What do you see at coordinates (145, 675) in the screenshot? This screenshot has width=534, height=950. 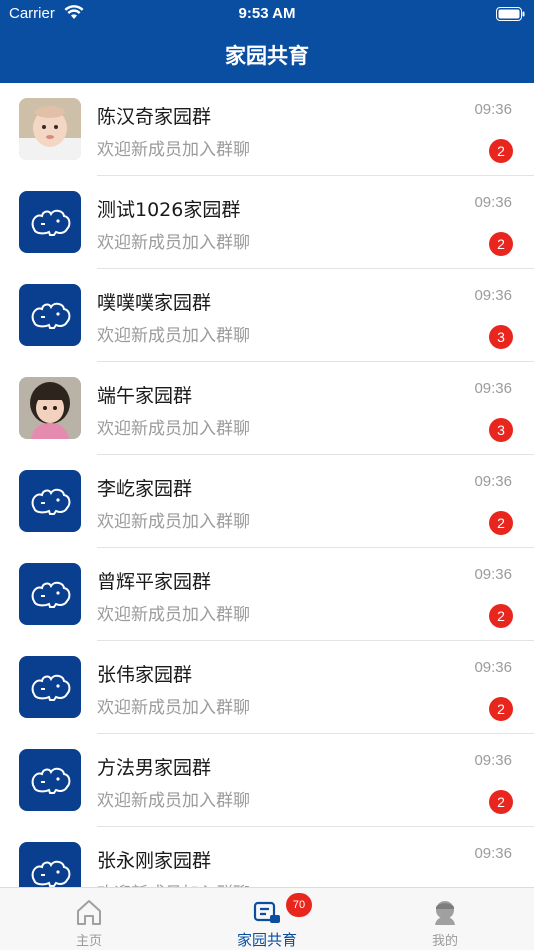 I see `chat-name: 张伟家园群` at bounding box center [145, 675].